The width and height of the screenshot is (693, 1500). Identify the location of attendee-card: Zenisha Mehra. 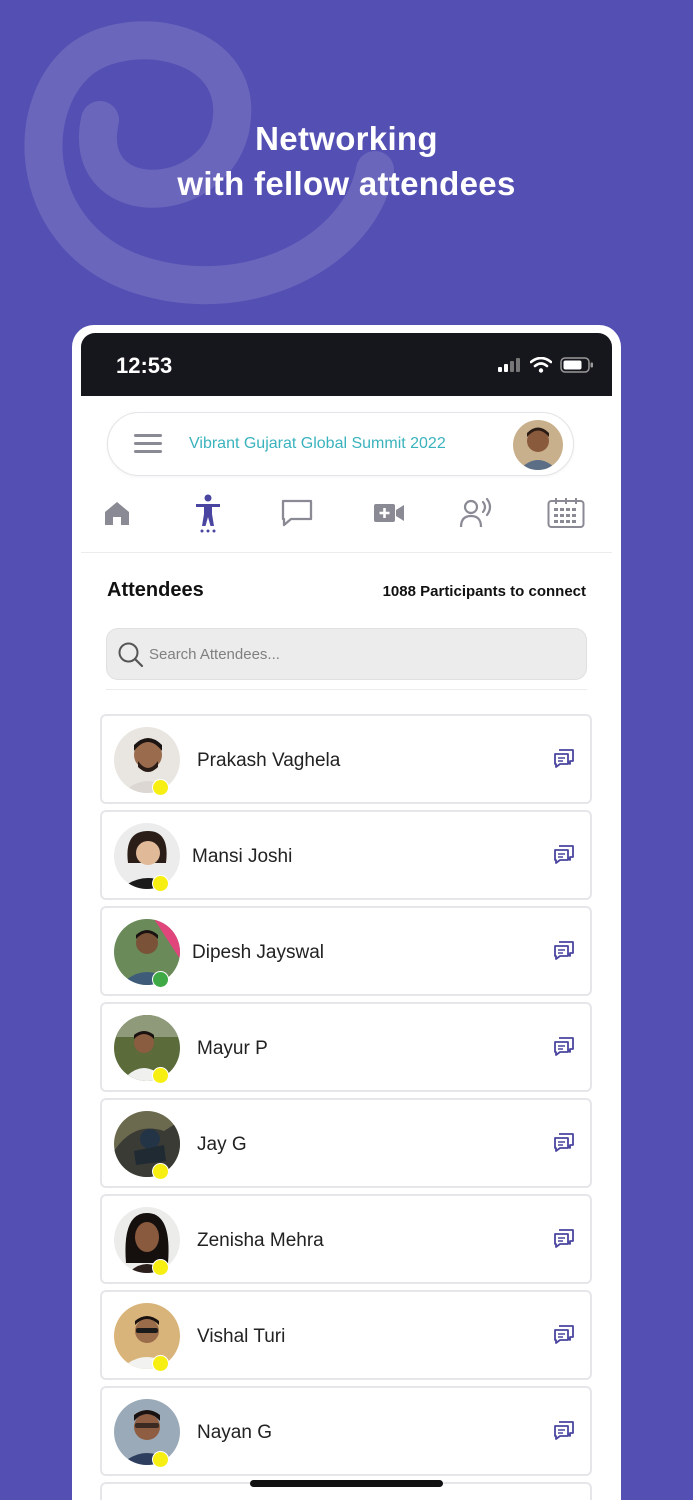
(346, 1239).